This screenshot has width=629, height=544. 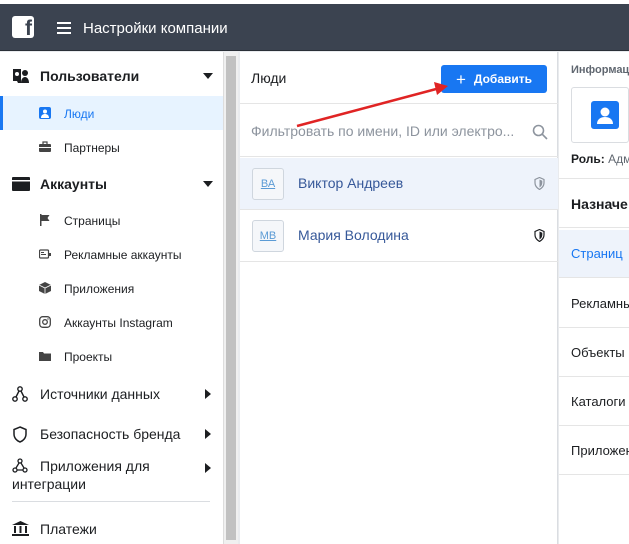 What do you see at coordinates (95, 466) in the screenshot?
I see `sidebar-item-label-line1: Приложения для` at bounding box center [95, 466].